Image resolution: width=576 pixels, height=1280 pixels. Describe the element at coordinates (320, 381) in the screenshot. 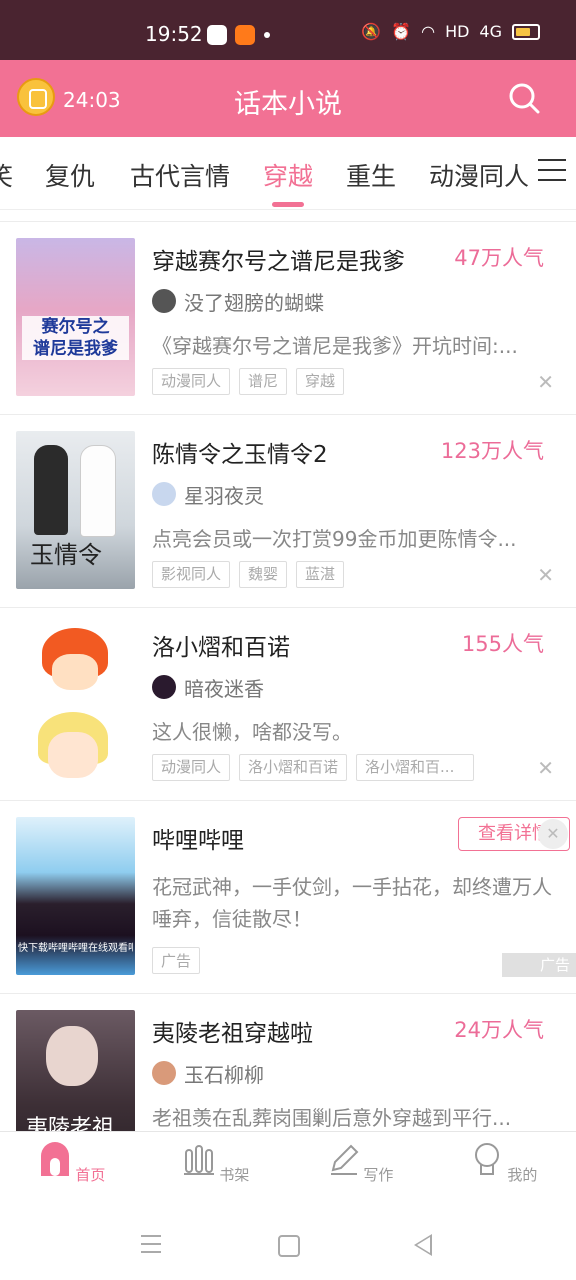

I see `tag: 穿越` at that location.